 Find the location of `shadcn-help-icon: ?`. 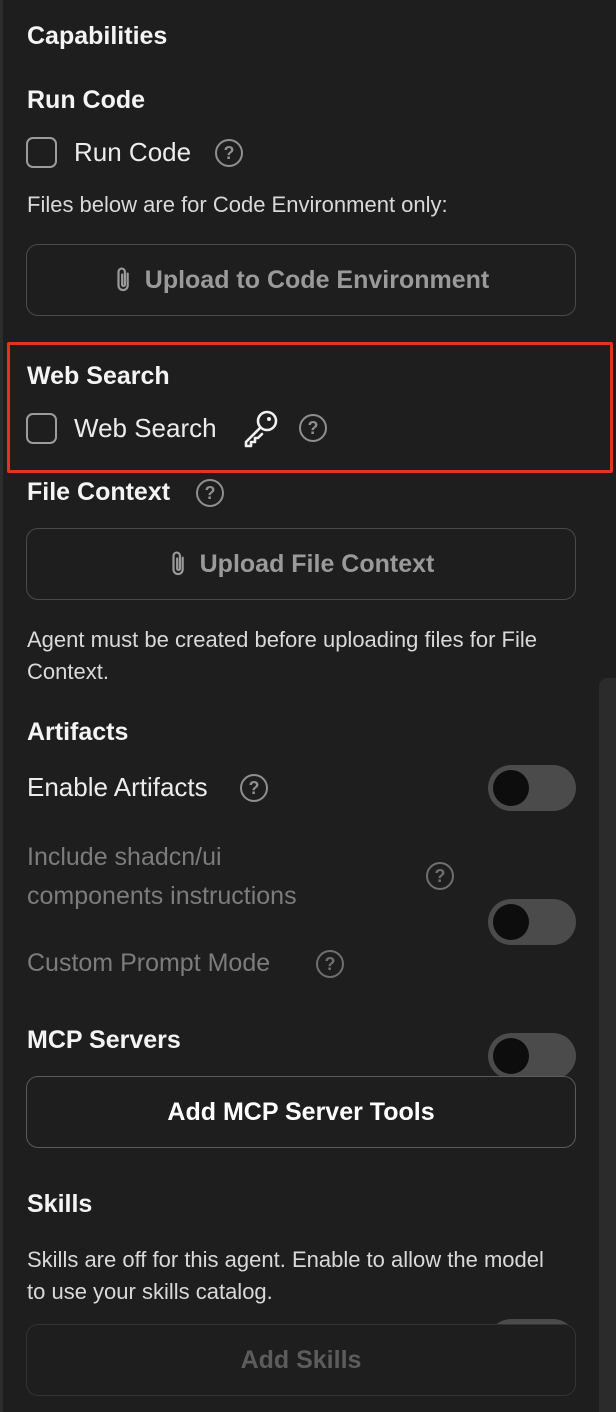

shadcn-help-icon: ? is located at coordinates (440, 876).